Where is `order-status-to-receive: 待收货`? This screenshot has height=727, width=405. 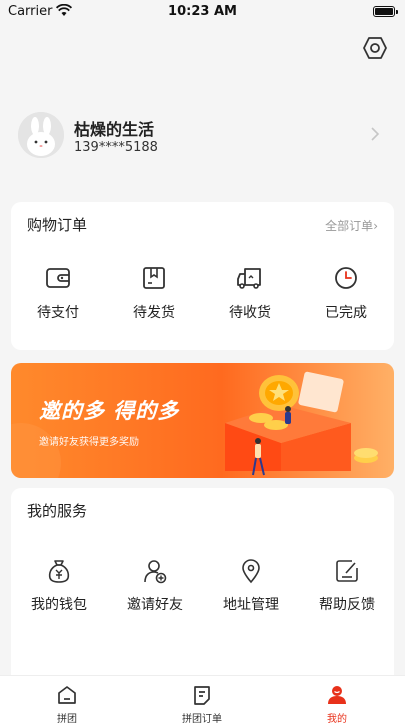
order-status-to-receive: 待收货 is located at coordinates (250, 294).